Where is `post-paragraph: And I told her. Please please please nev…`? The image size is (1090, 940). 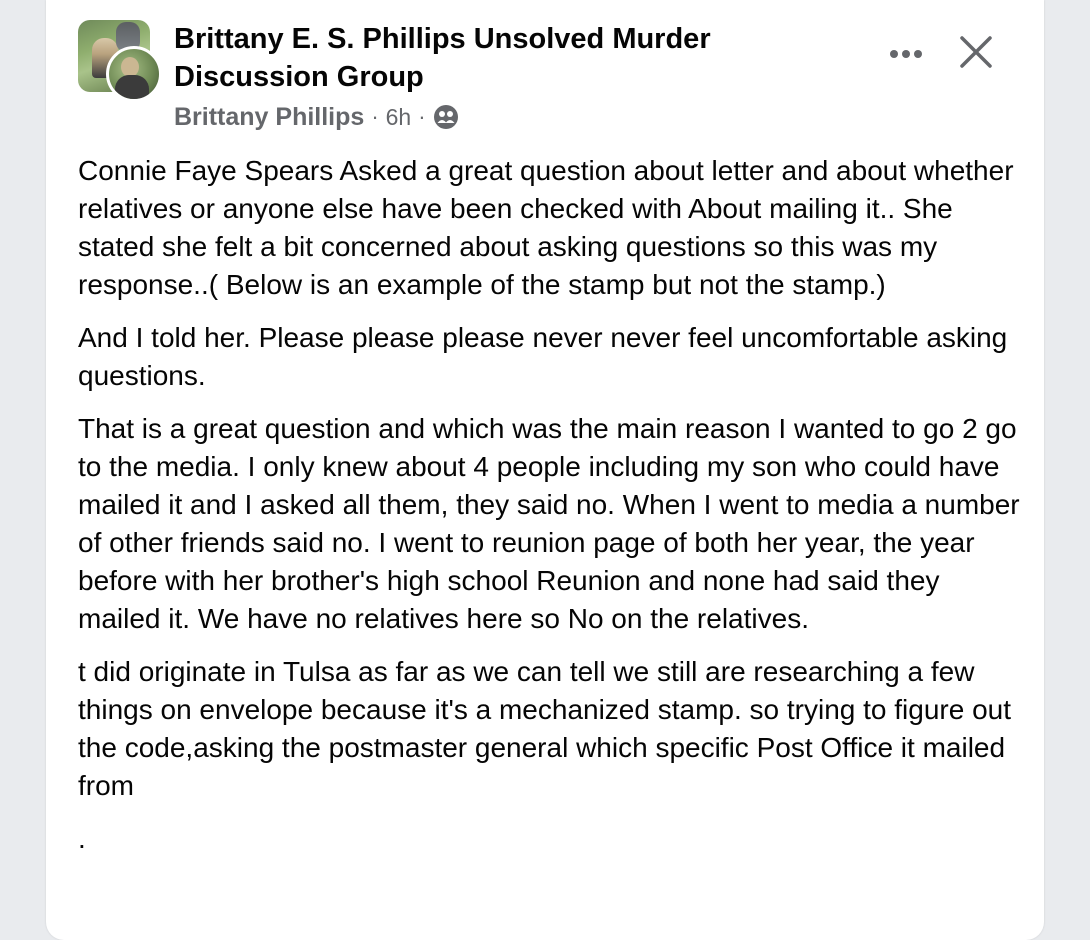 post-paragraph: And I told her. Please please please nev… is located at coordinates (547, 356).